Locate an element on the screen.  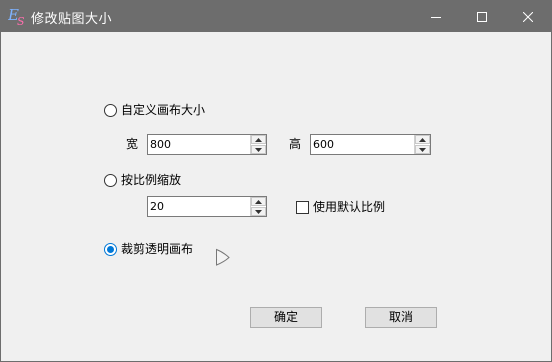
title-bar: E S 修改贴图大小 is located at coordinates (276, 16).